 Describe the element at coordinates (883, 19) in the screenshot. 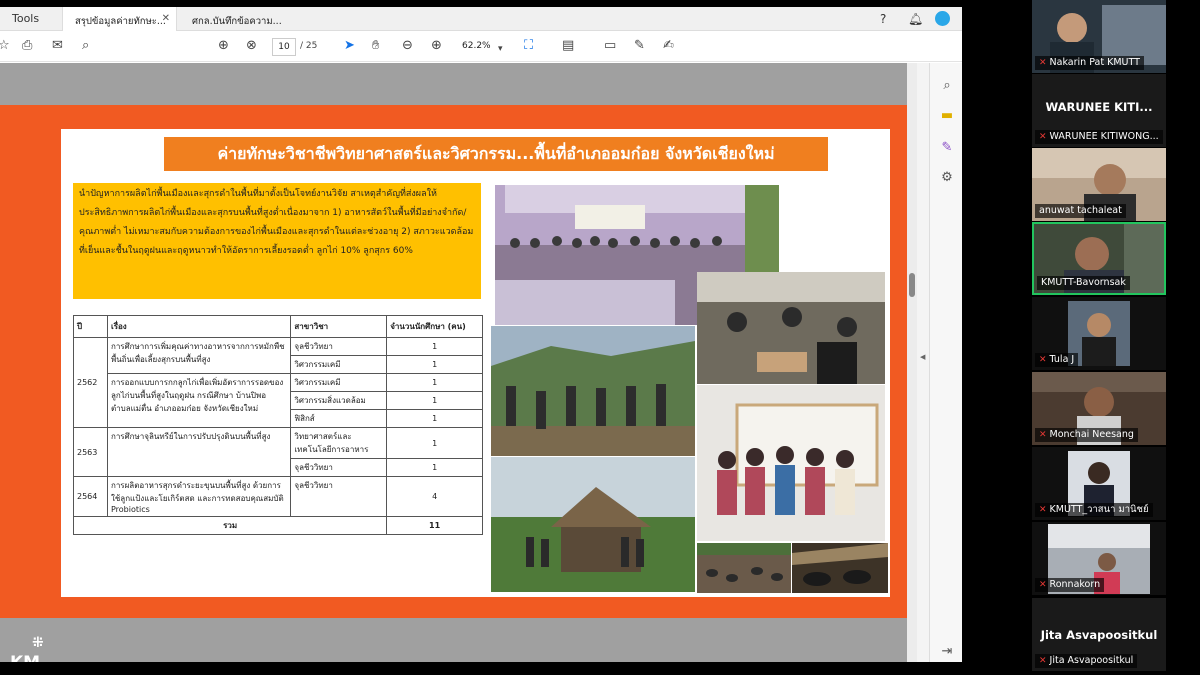

I see `help-icon: ?` at that location.